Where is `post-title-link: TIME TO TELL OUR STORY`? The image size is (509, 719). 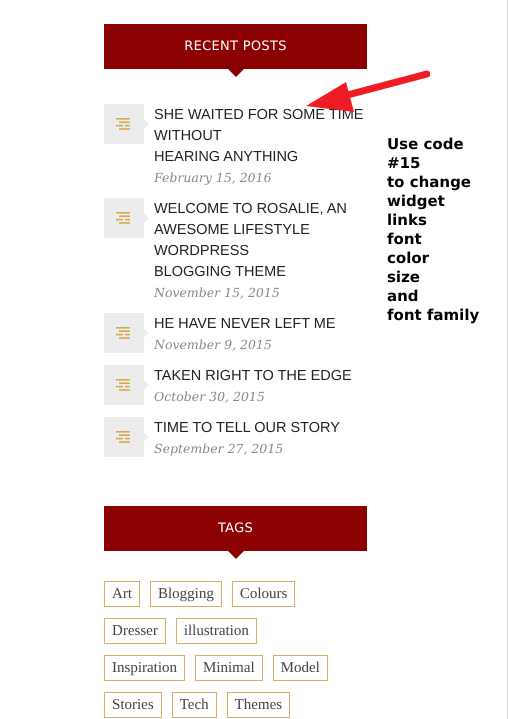 post-title-link: TIME TO TELL OUR STORY is located at coordinates (261, 428).